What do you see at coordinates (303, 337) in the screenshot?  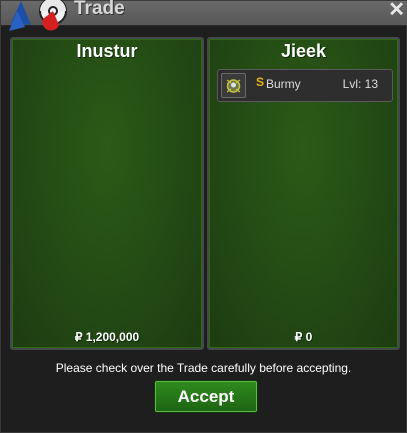 I see `partner-money-amount: ₽ 0` at bounding box center [303, 337].